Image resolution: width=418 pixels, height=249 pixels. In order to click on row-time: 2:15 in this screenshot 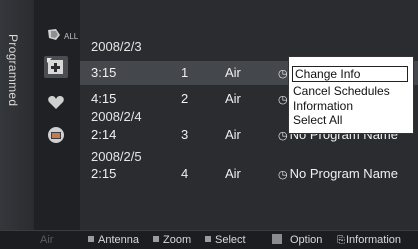, I will do `click(104, 173)`.